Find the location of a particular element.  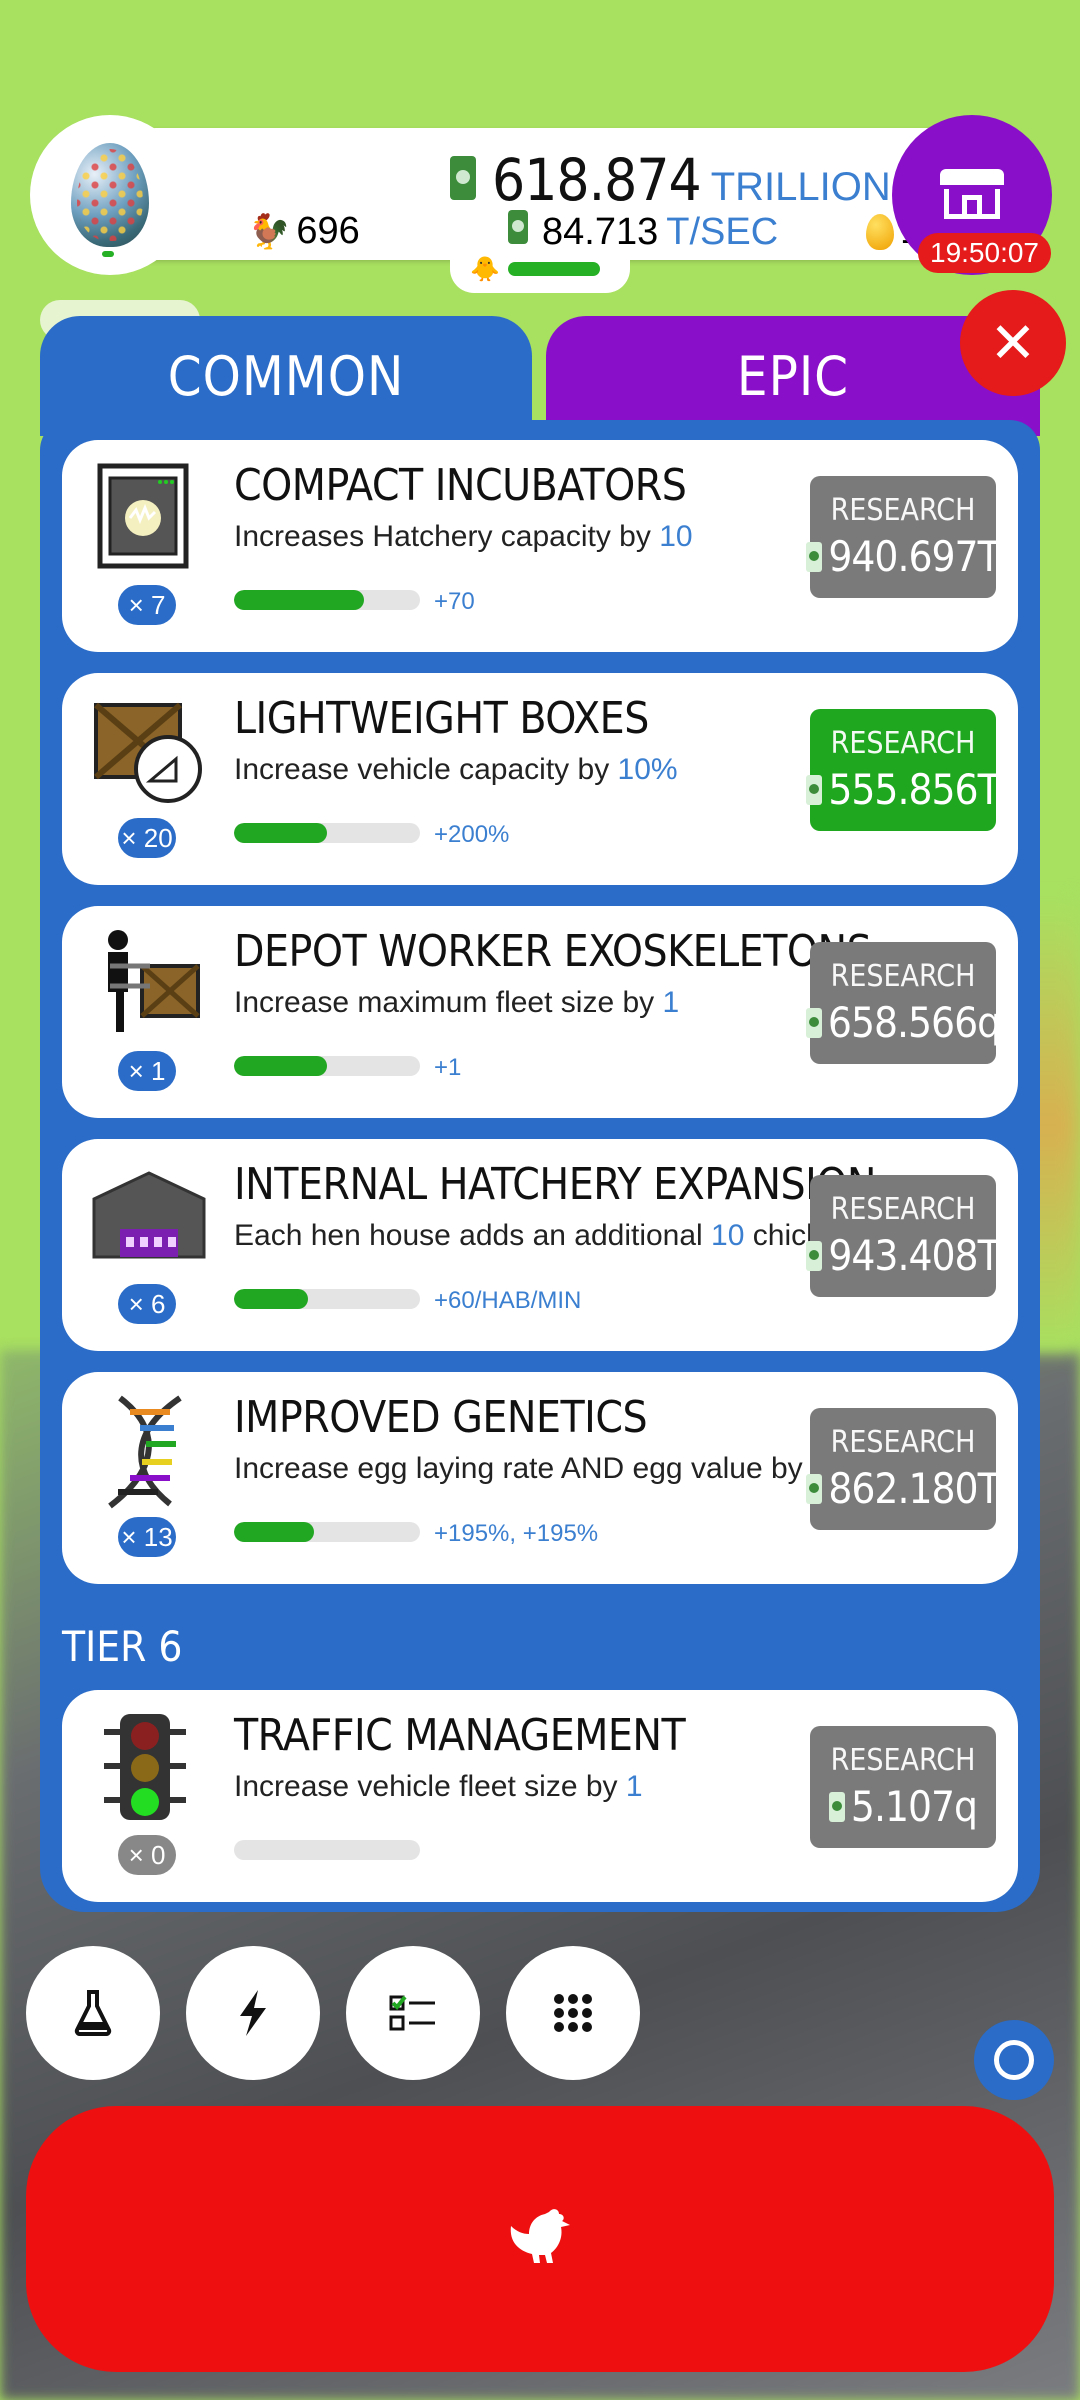

research-title: LIGHTWEIGHT BOXES is located at coordinates (441, 718).